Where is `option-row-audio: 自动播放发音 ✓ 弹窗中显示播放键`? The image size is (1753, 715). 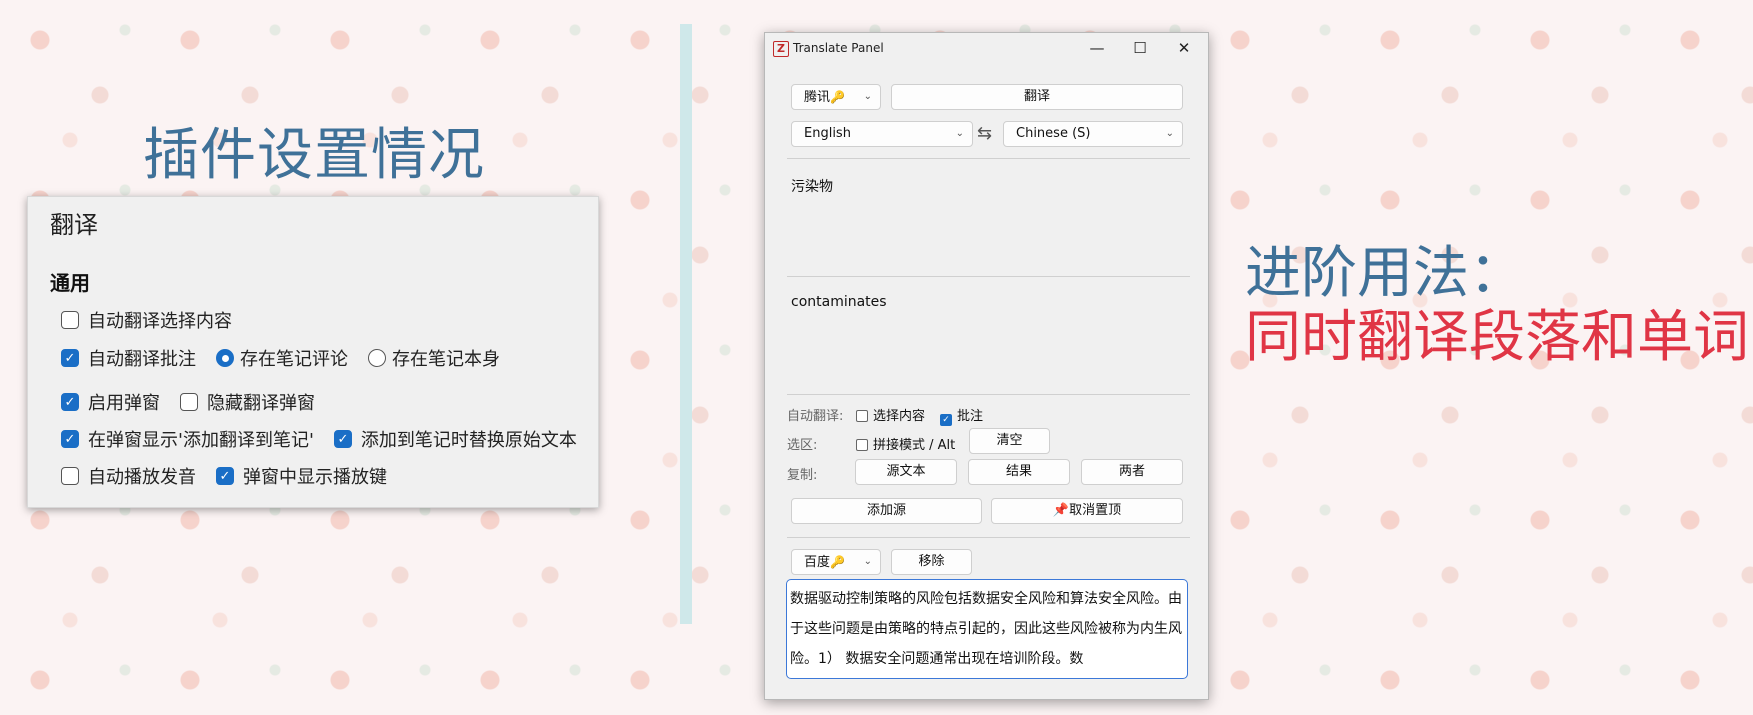 option-row-audio: 自动播放发音 ✓ 弹窗中显示播放键 is located at coordinates (224, 476).